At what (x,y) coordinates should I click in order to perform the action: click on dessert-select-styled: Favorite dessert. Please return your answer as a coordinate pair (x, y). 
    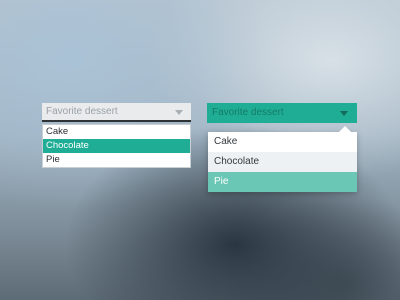
    Looking at the image, I should click on (282, 113).